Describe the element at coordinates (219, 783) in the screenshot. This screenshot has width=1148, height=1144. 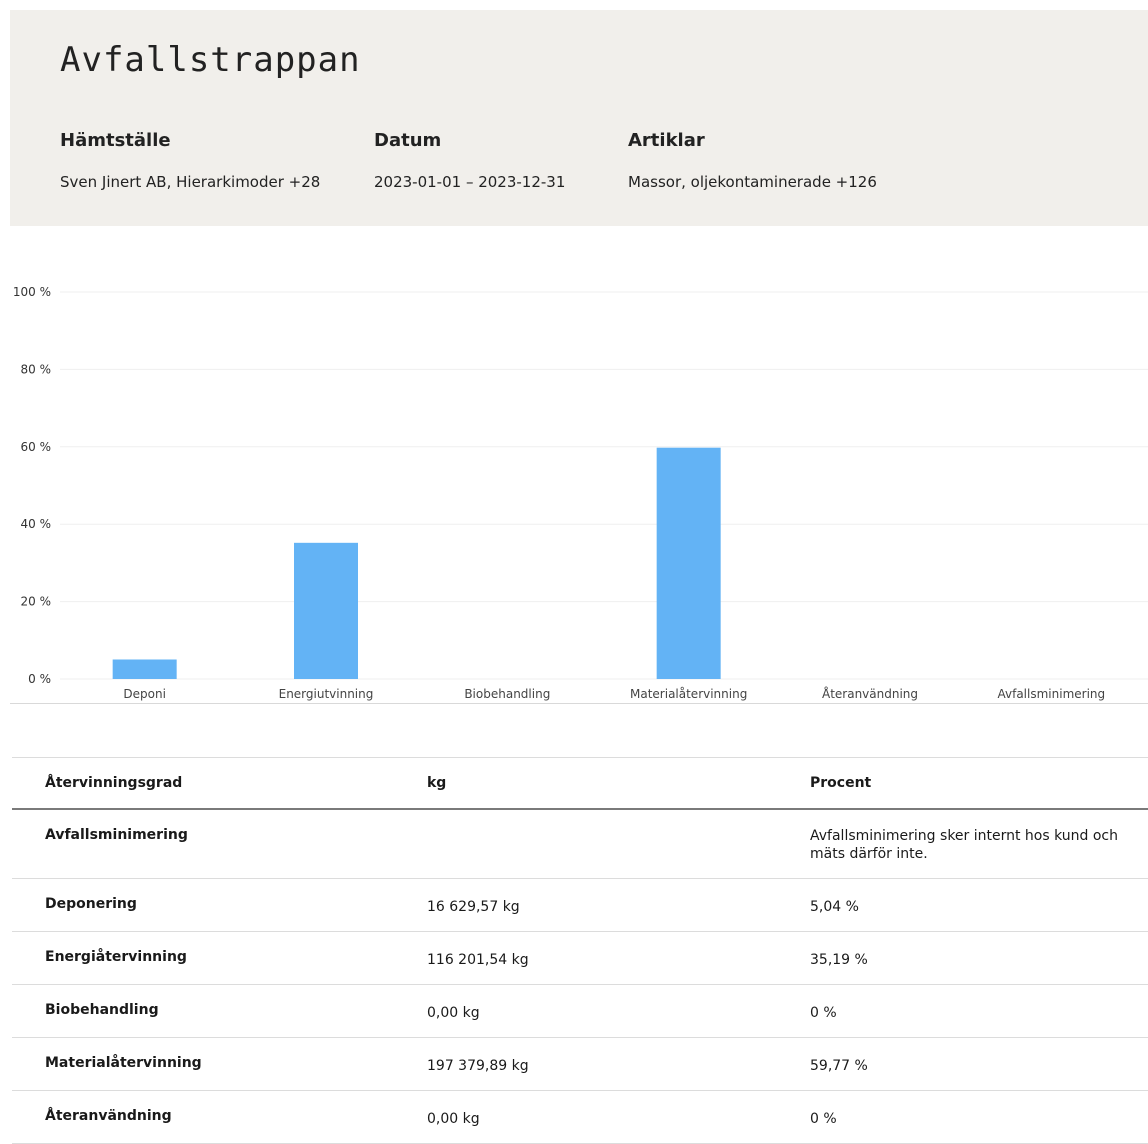
I see `column-header-recovery-grade: Återvinningsgrad` at that location.